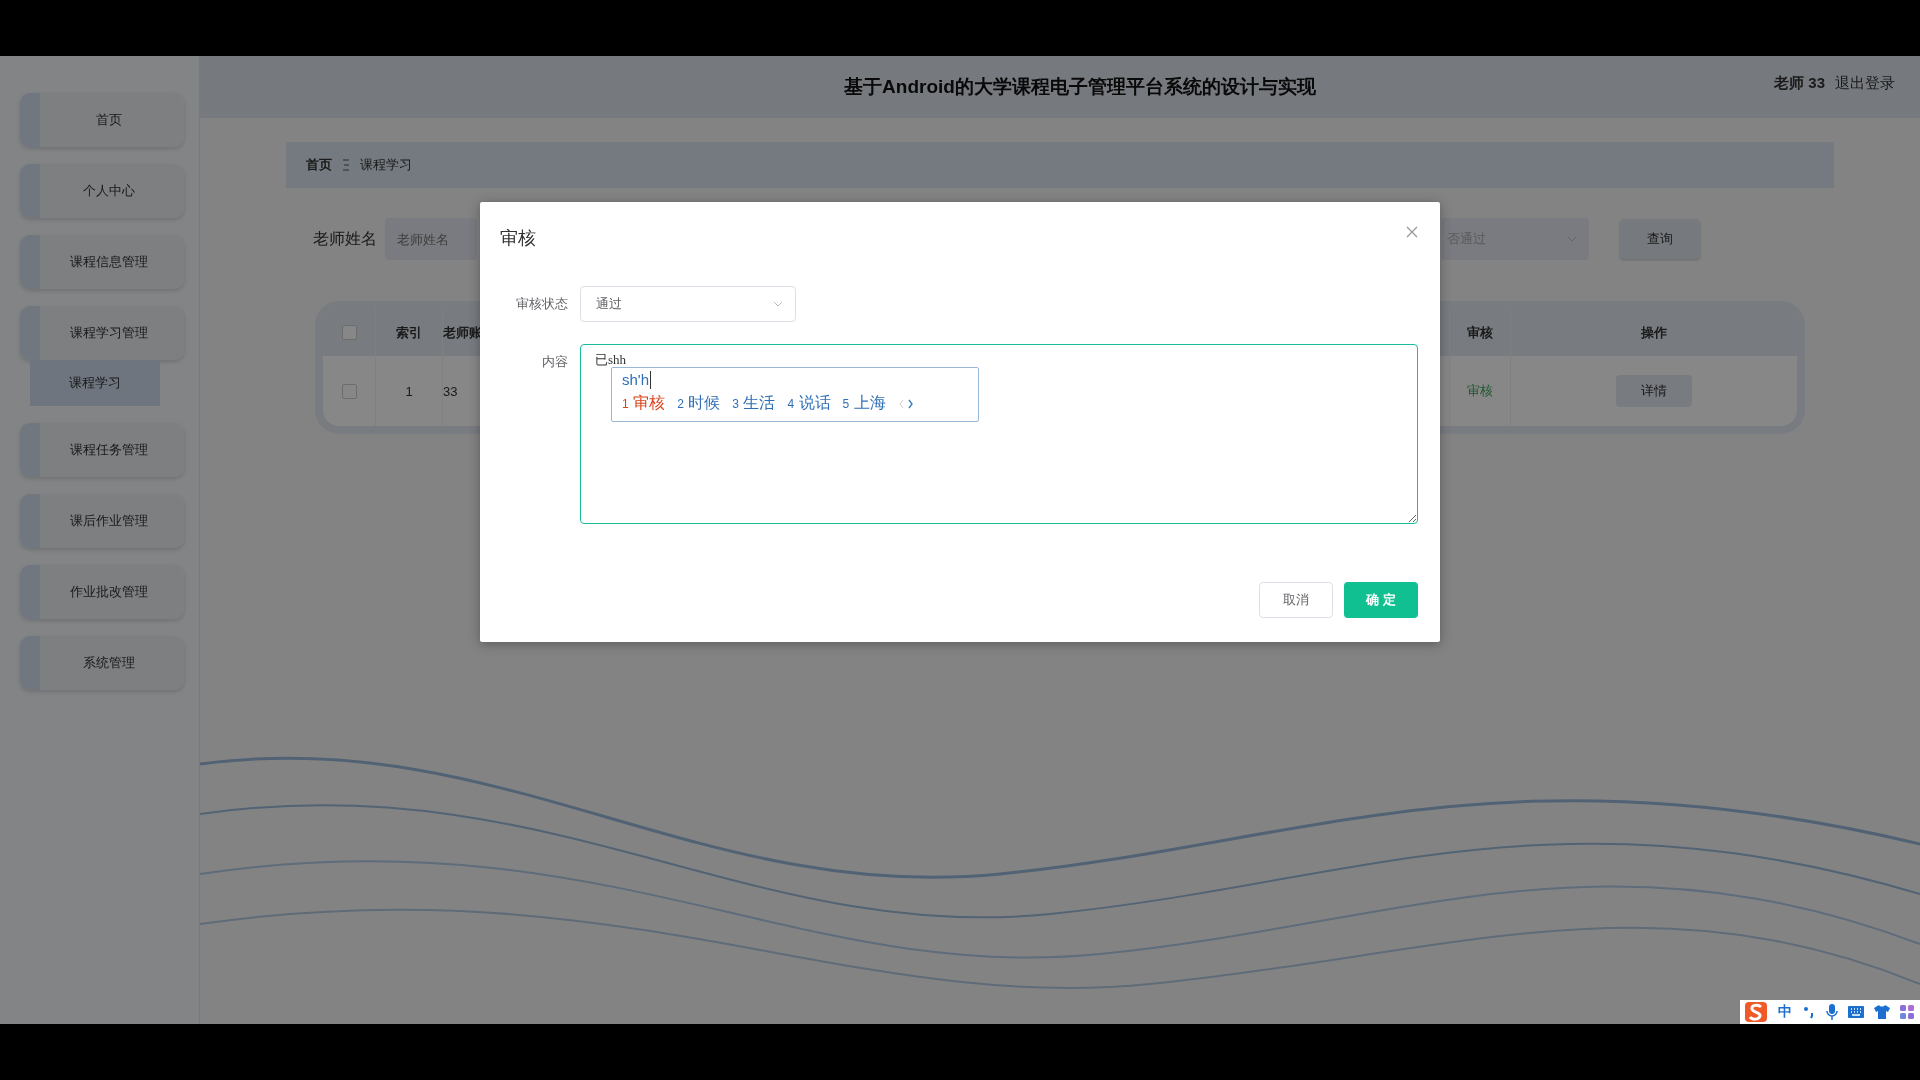 The height and width of the screenshot is (1080, 1920). Describe the element at coordinates (809, 403) in the screenshot. I see `ime-candidate: 4 说话` at that location.